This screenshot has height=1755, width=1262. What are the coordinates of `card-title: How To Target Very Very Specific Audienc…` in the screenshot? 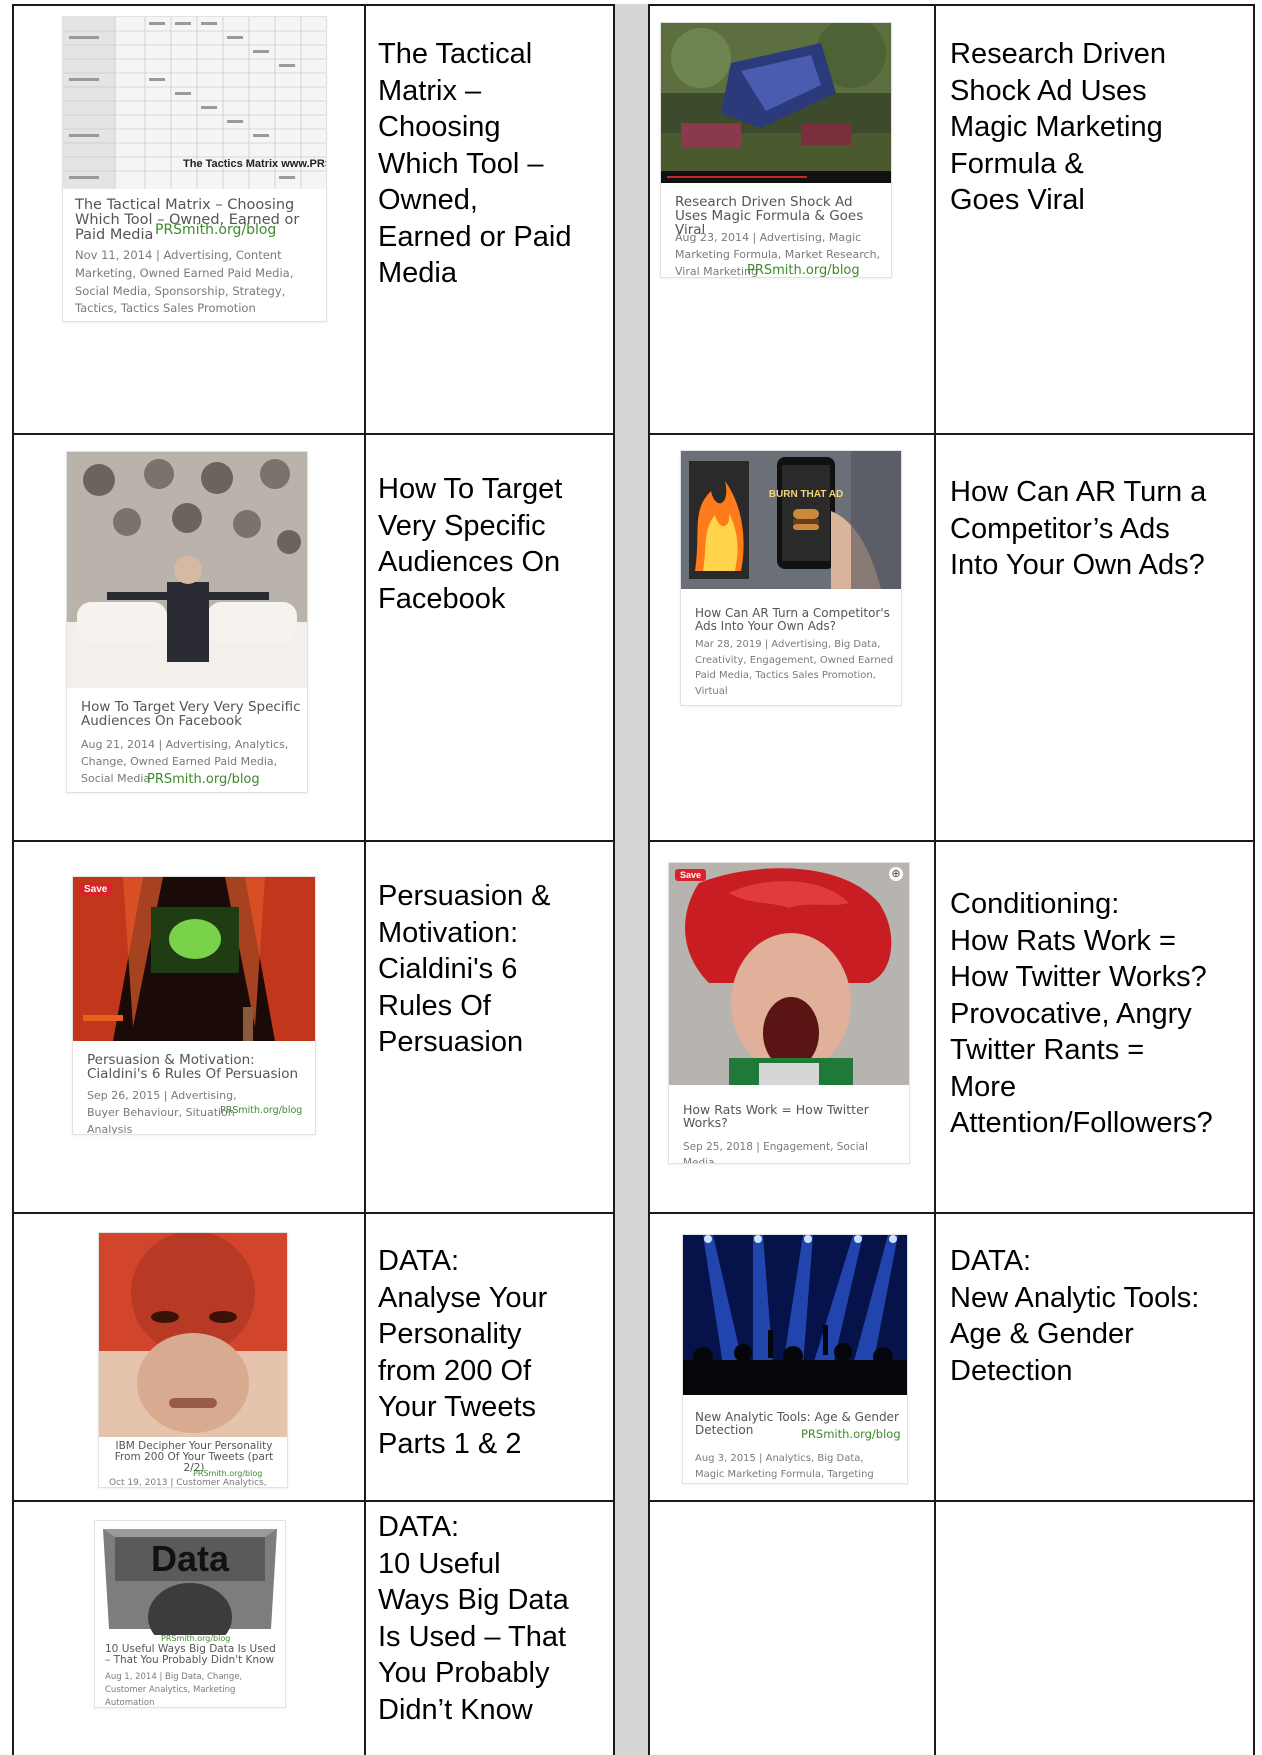 It's located at (191, 714).